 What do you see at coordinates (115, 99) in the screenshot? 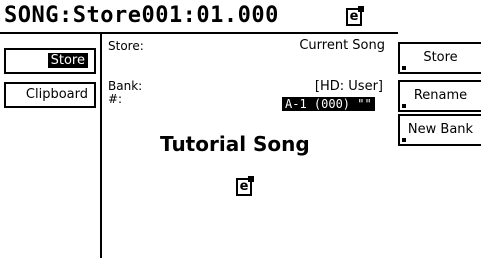
I see `number-label: #:` at bounding box center [115, 99].